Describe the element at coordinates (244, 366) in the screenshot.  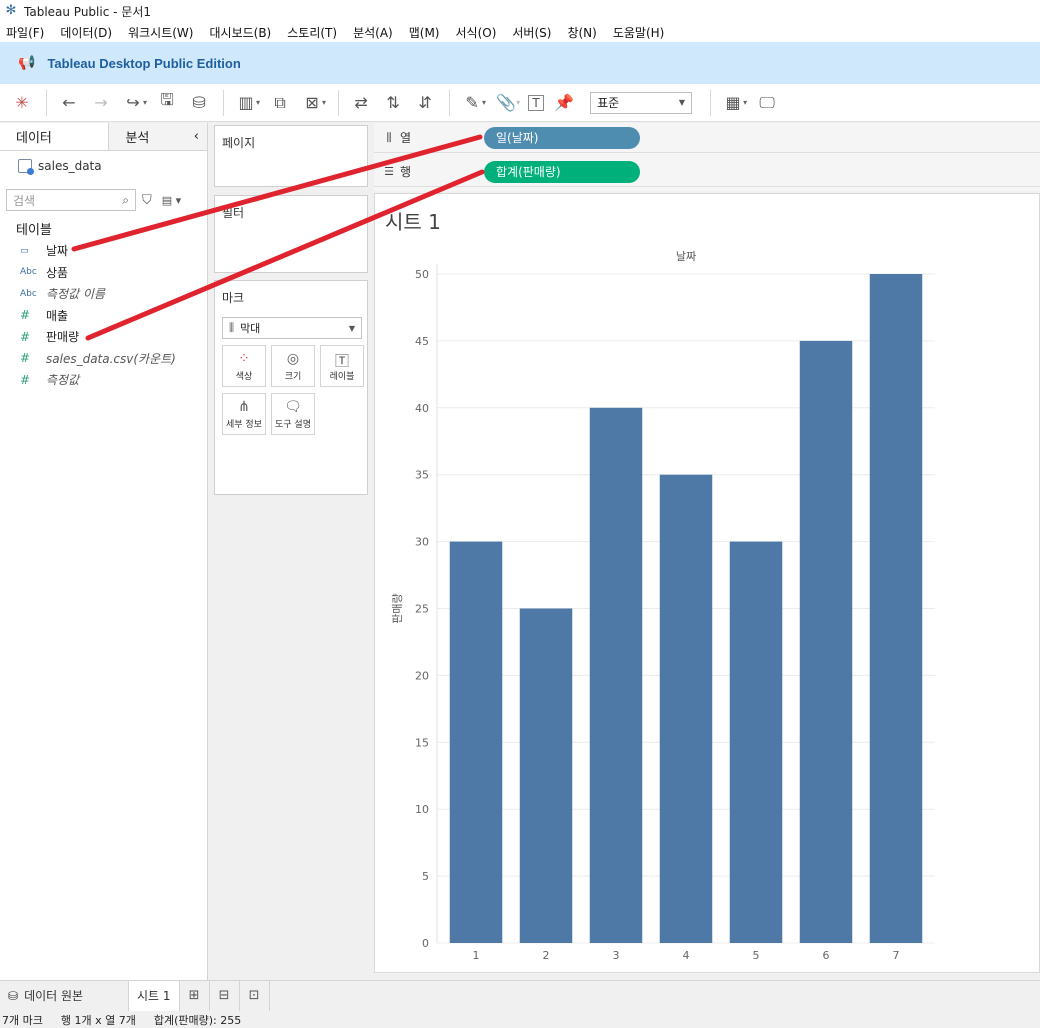
I see `color-button: ⁘ 색상` at that location.